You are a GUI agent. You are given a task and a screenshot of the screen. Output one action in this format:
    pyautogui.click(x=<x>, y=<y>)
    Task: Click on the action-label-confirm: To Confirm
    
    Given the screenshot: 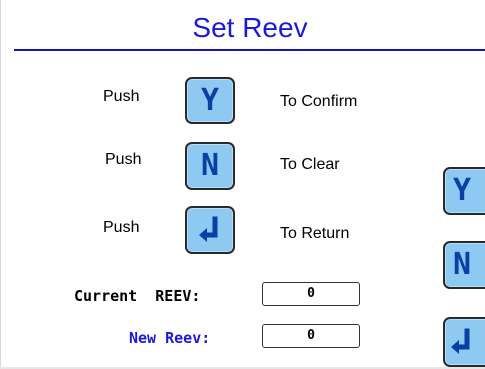 What is the action you would take?
    pyautogui.click(x=319, y=101)
    